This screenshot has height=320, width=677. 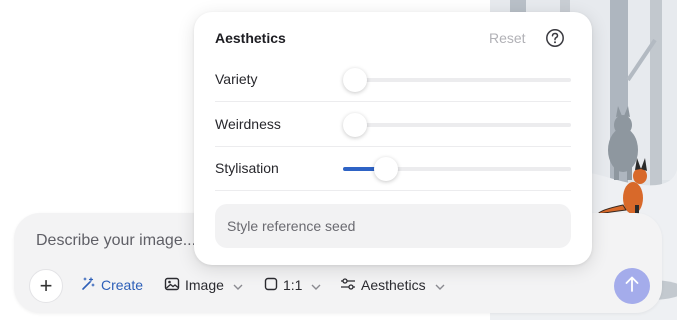 What do you see at coordinates (457, 80) in the screenshot?
I see `variety-slider` at bounding box center [457, 80].